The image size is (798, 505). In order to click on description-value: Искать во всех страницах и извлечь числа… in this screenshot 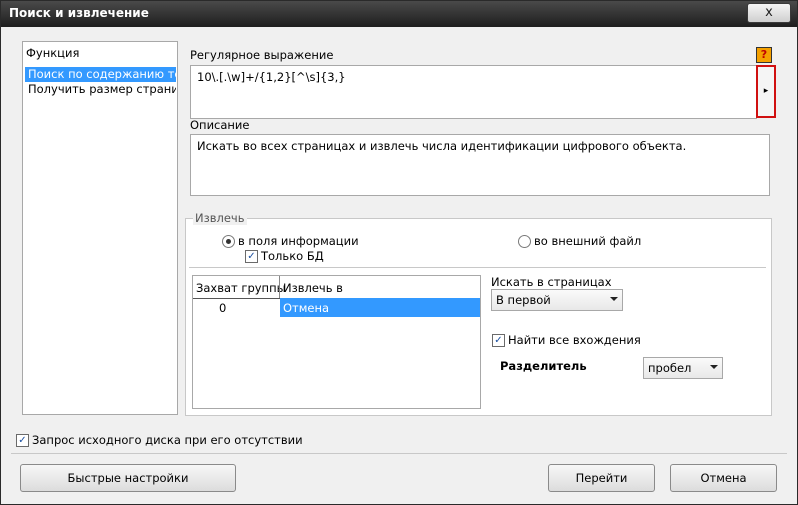, I will do `click(442, 146)`.